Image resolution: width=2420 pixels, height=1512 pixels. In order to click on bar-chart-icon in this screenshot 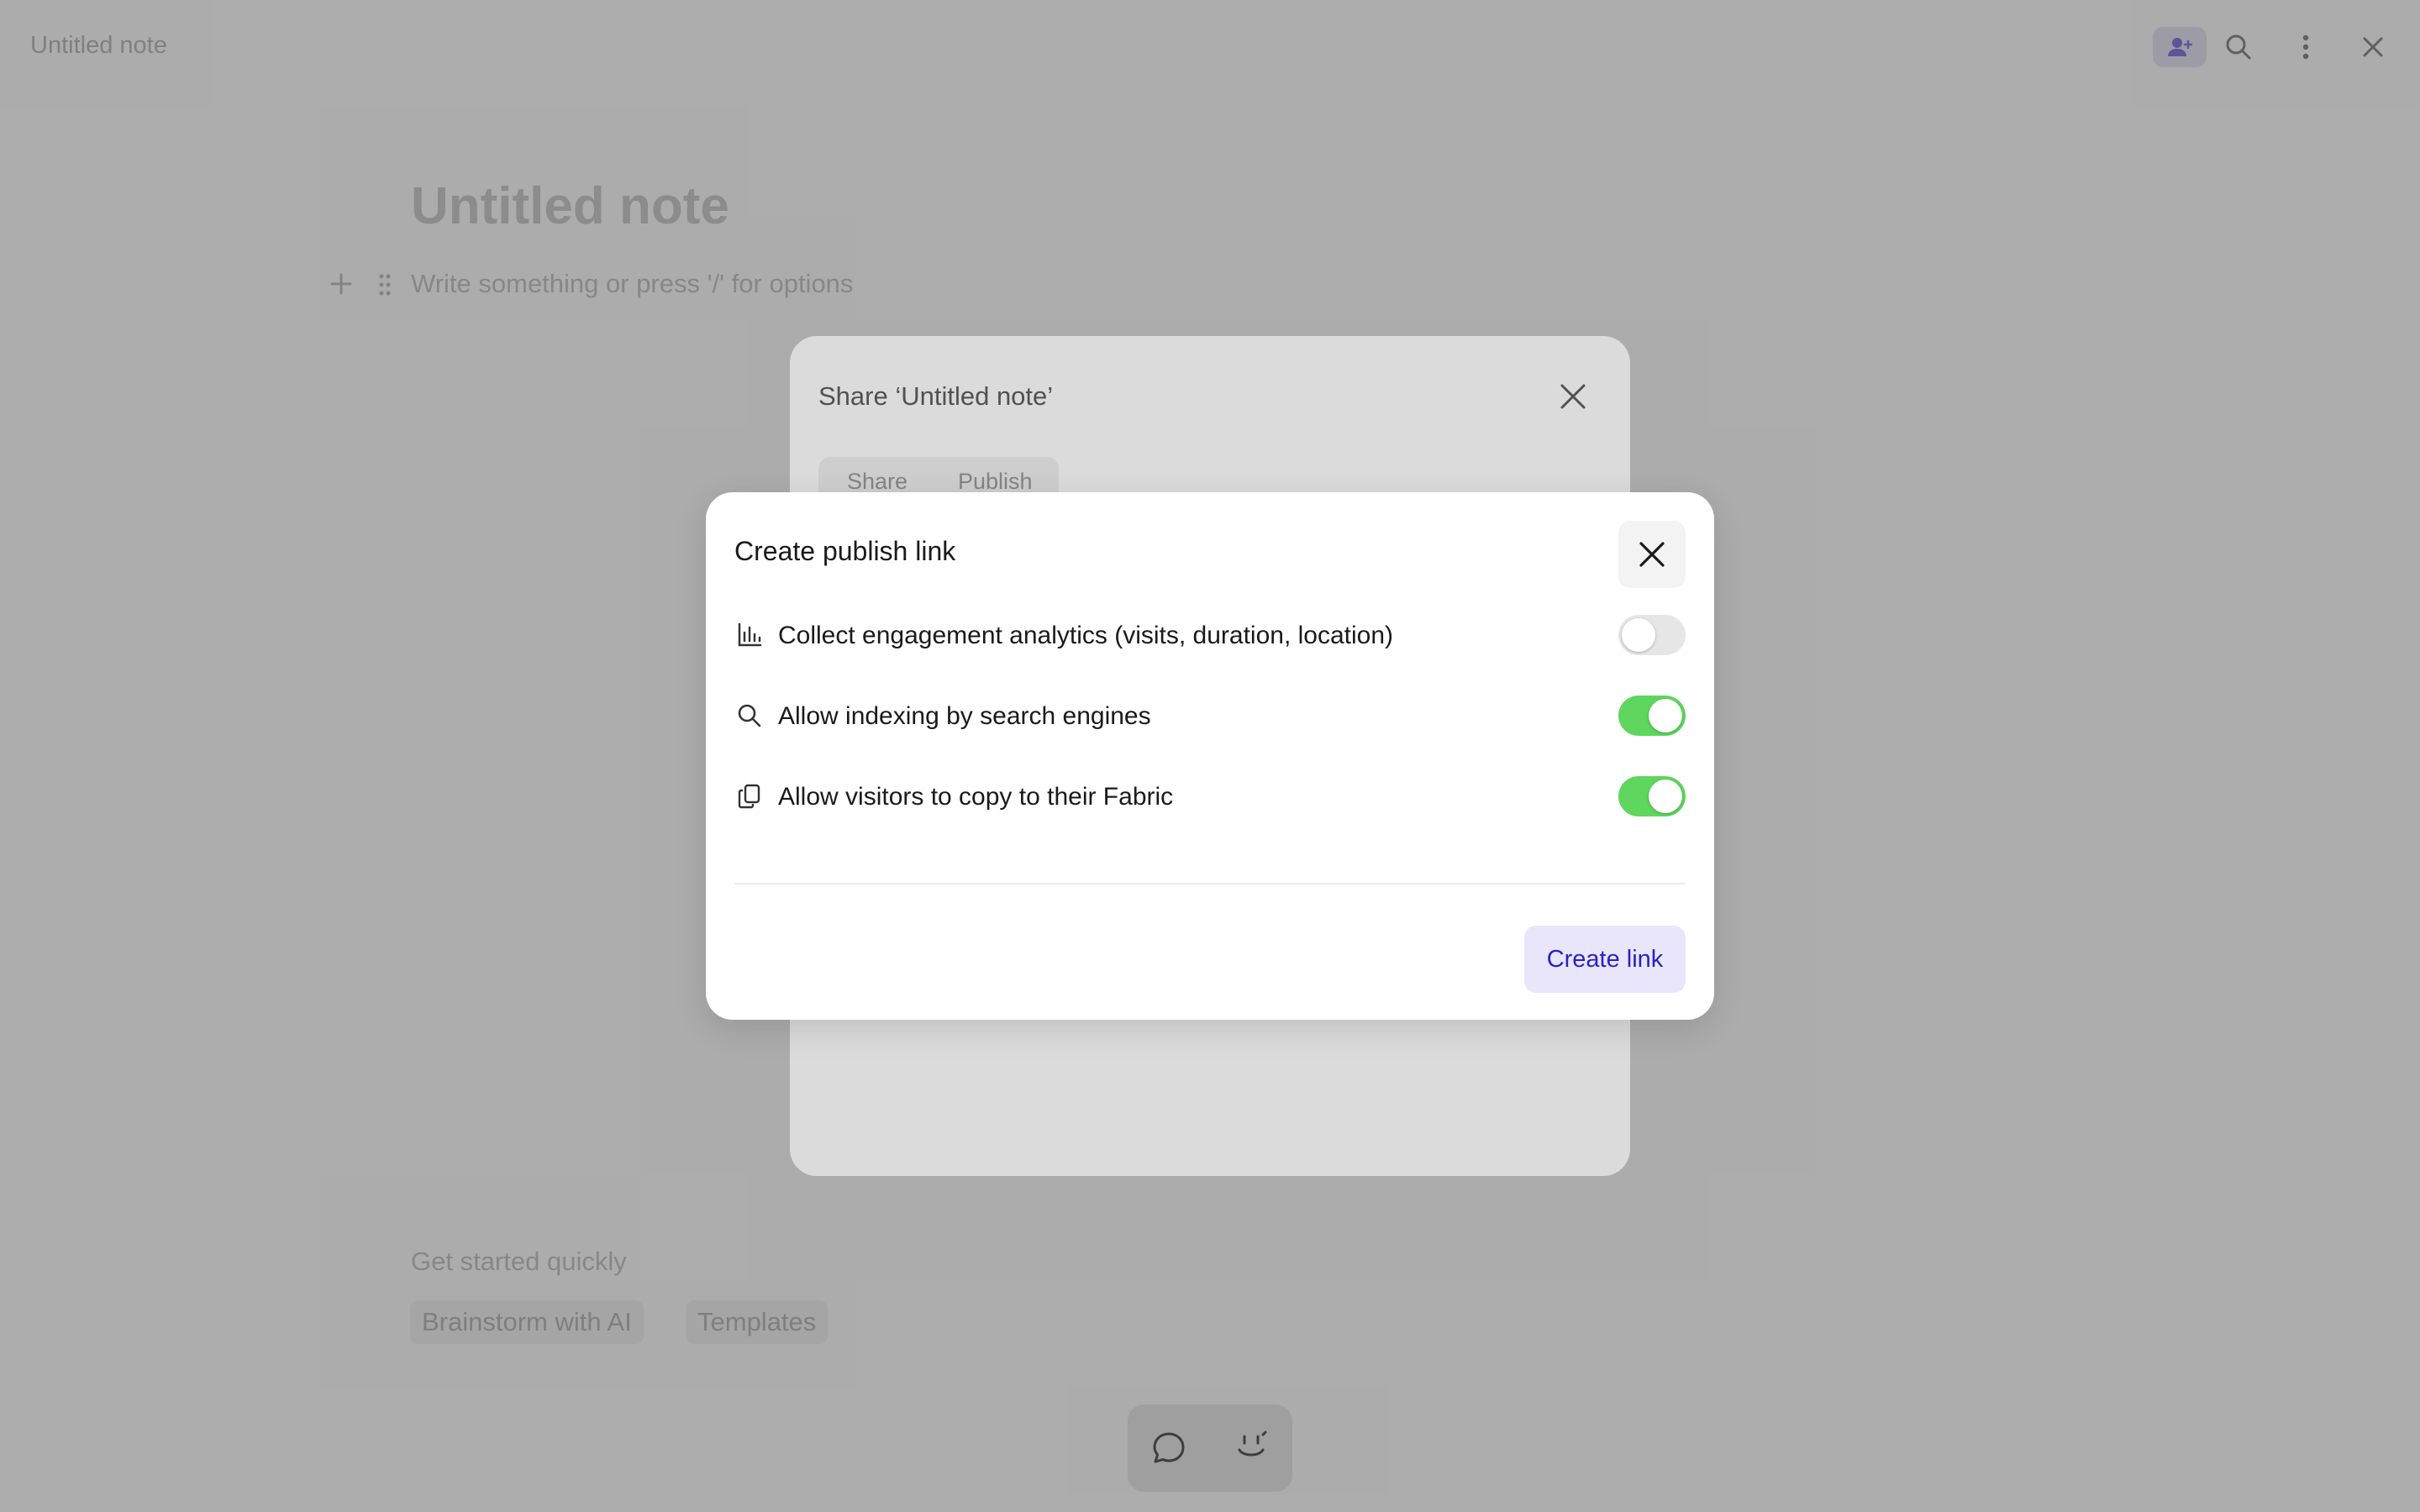, I will do `click(749, 635)`.